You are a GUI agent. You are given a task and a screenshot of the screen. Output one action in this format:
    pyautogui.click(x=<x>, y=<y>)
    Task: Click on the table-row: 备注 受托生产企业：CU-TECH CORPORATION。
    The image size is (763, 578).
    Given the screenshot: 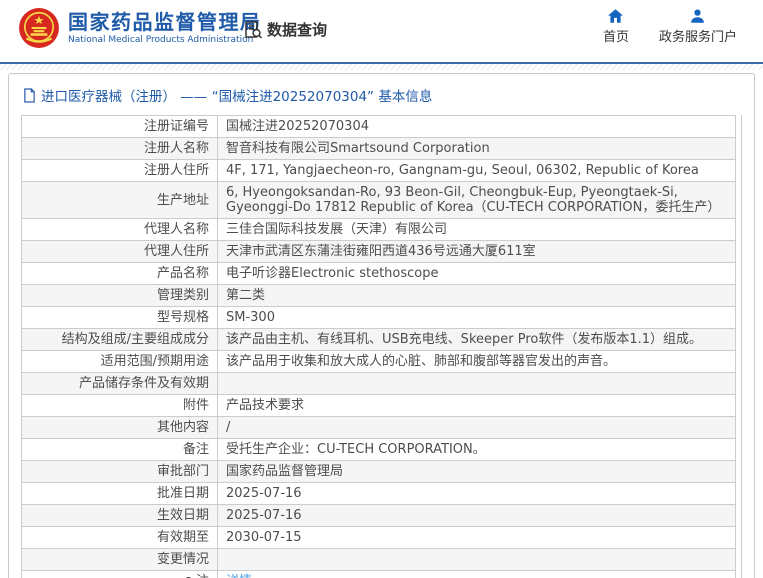 What is the action you would take?
    pyautogui.click(x=378, y=449)
    